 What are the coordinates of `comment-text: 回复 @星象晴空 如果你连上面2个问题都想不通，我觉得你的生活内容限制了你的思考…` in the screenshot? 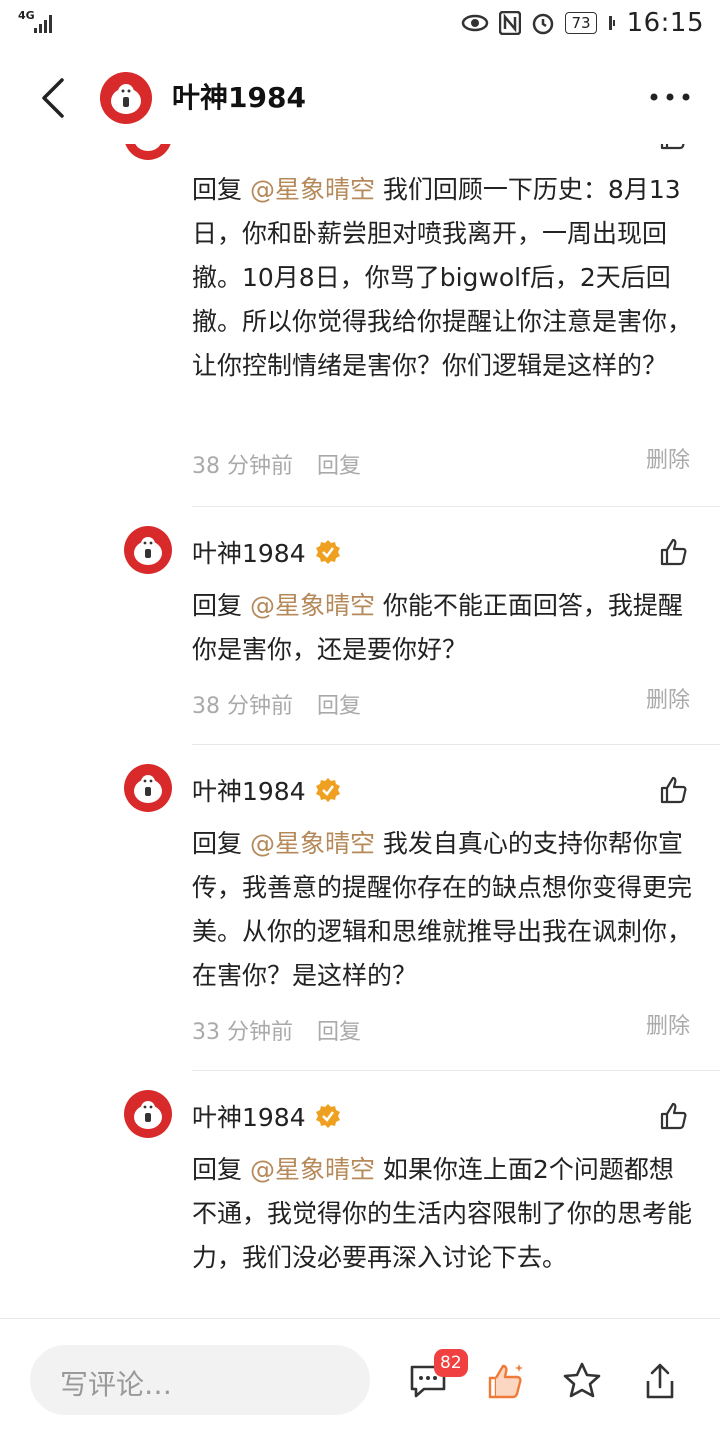 It's located at (442, 1213).